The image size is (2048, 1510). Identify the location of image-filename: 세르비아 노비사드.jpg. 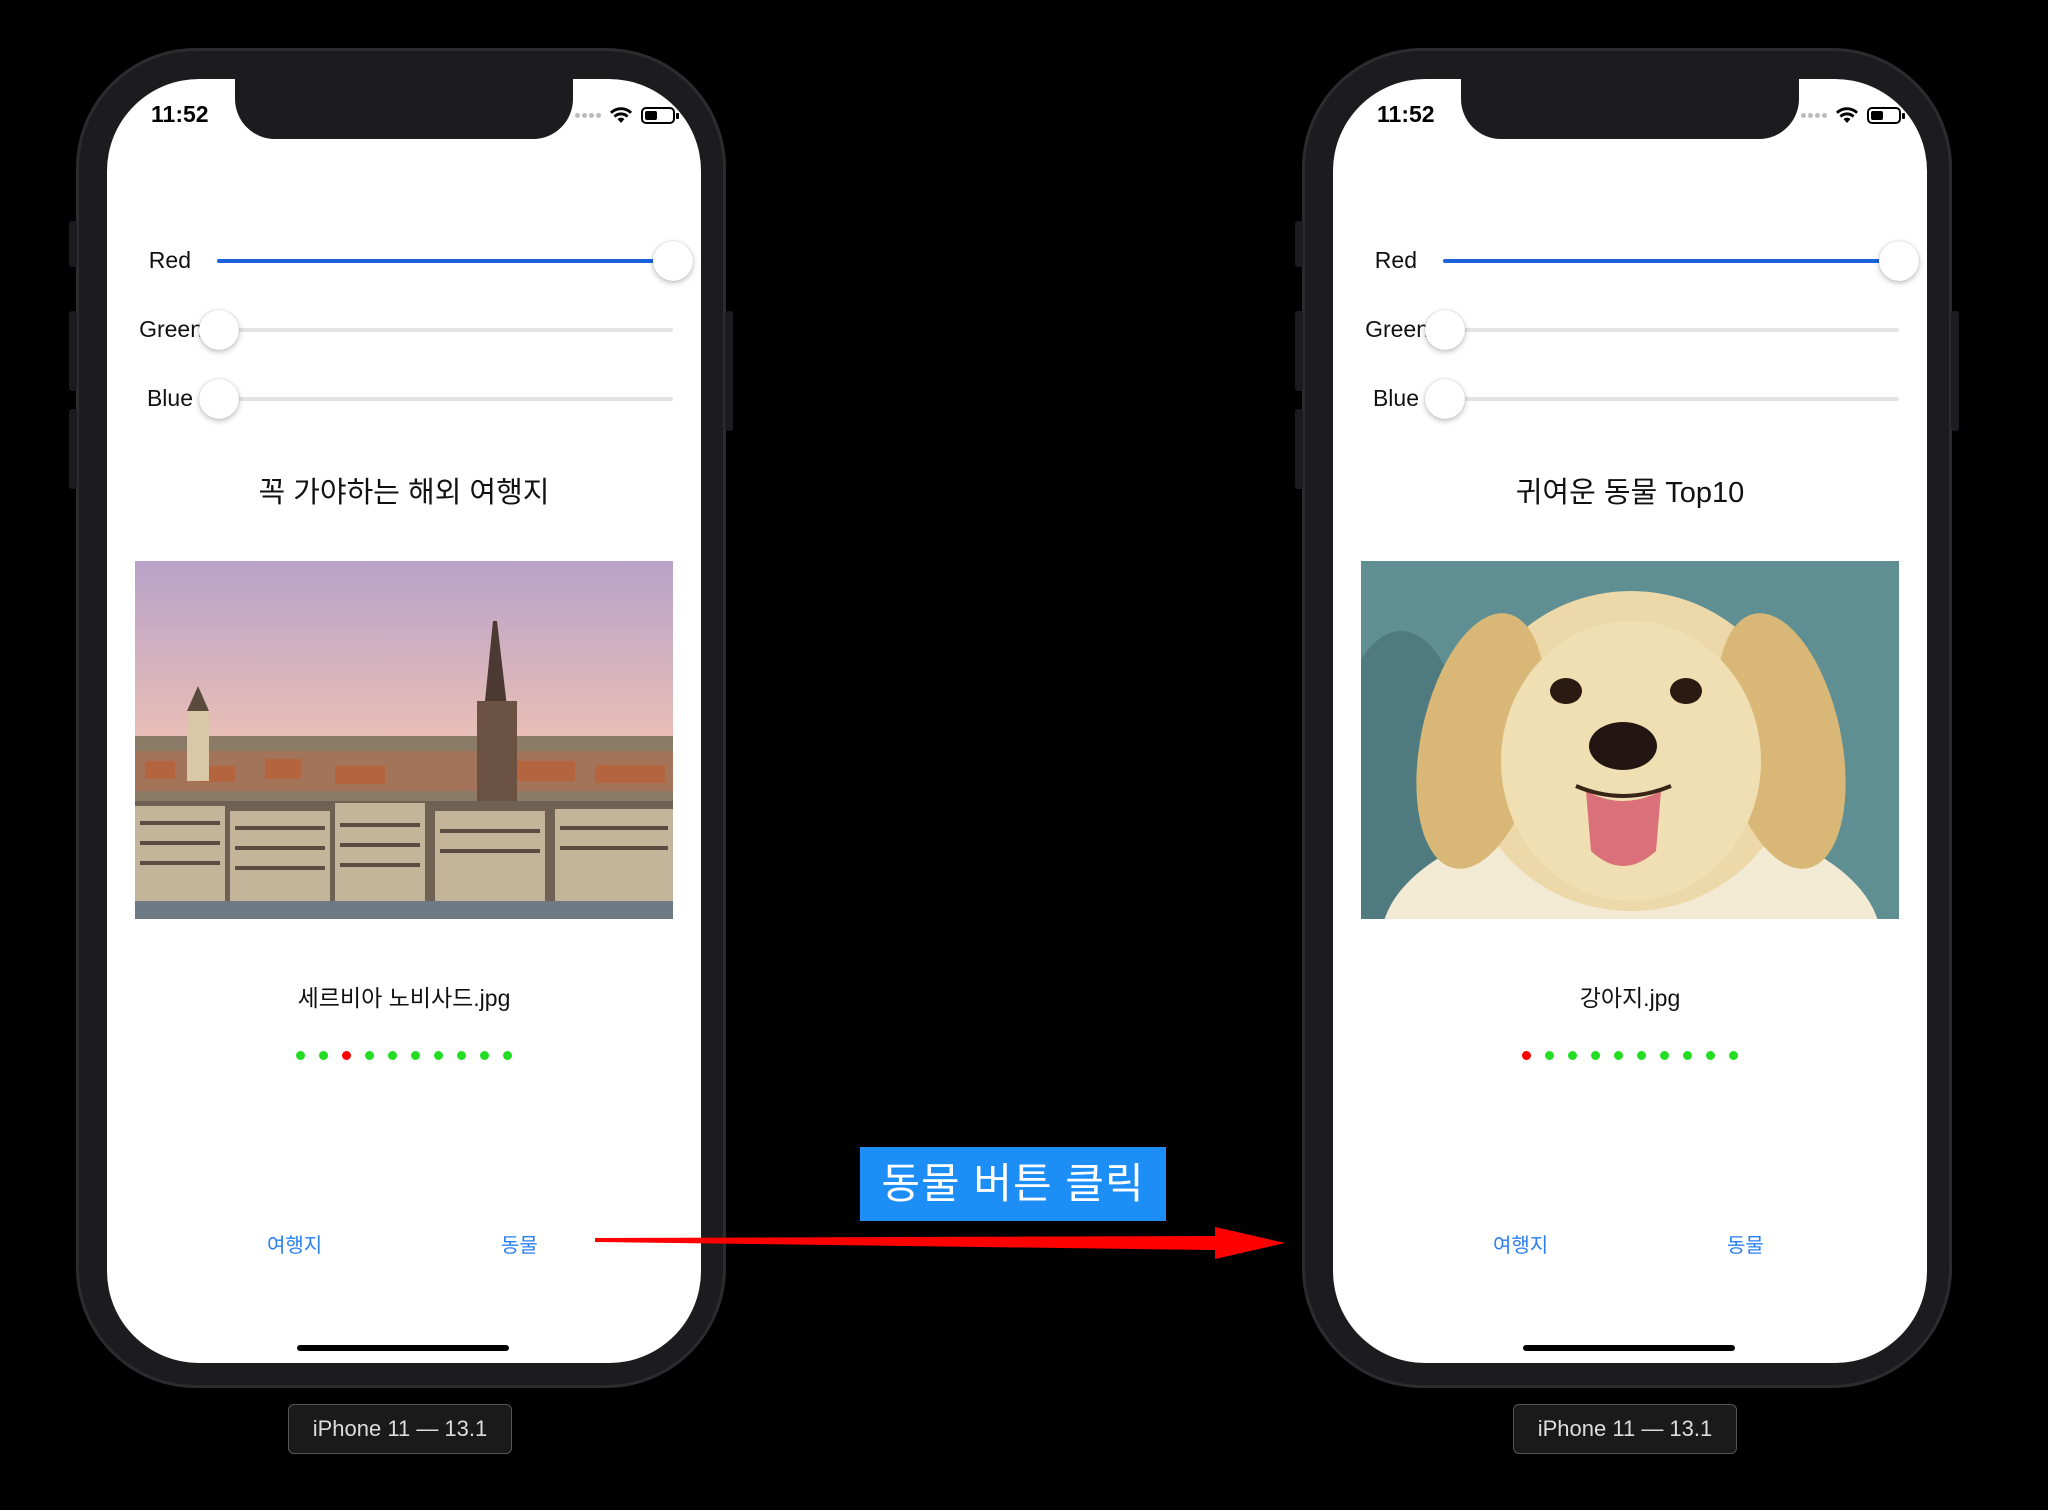
(404, 998).